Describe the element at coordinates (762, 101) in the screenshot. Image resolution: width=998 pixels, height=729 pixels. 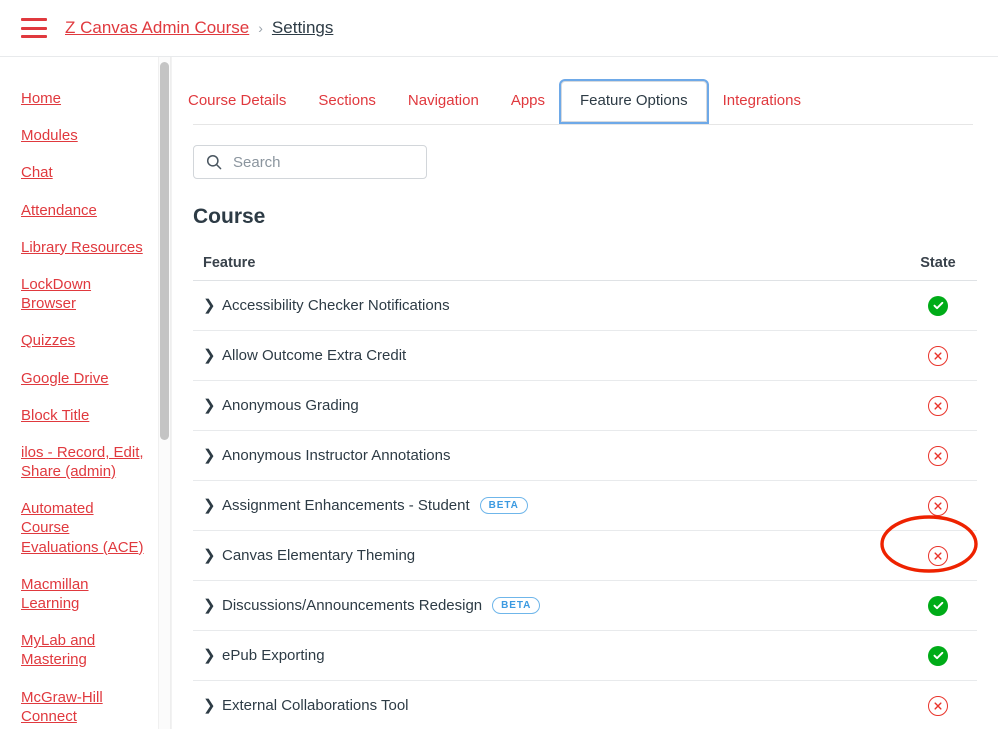
I see `tab-integrations: Integrations` at that location.